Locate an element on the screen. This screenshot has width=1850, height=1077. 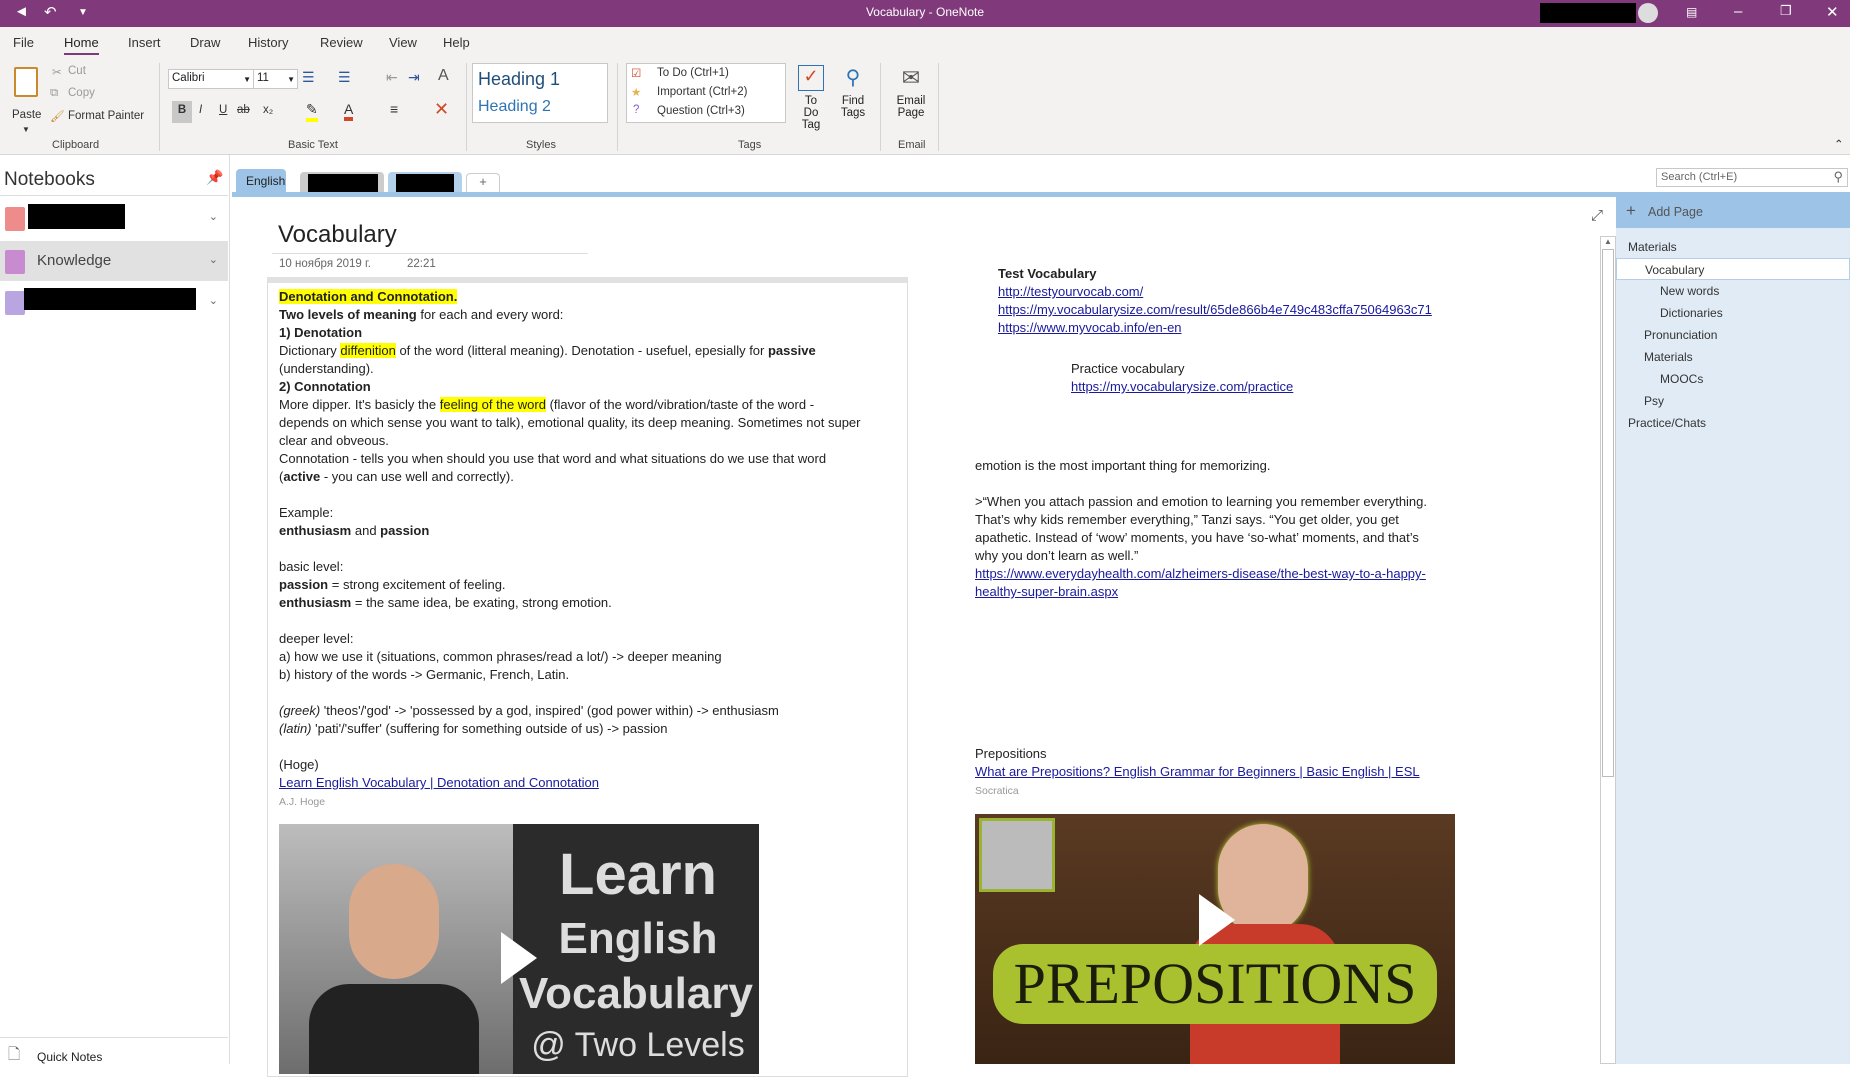
delete-icon: ✕ is located at coordinates (441, 109).